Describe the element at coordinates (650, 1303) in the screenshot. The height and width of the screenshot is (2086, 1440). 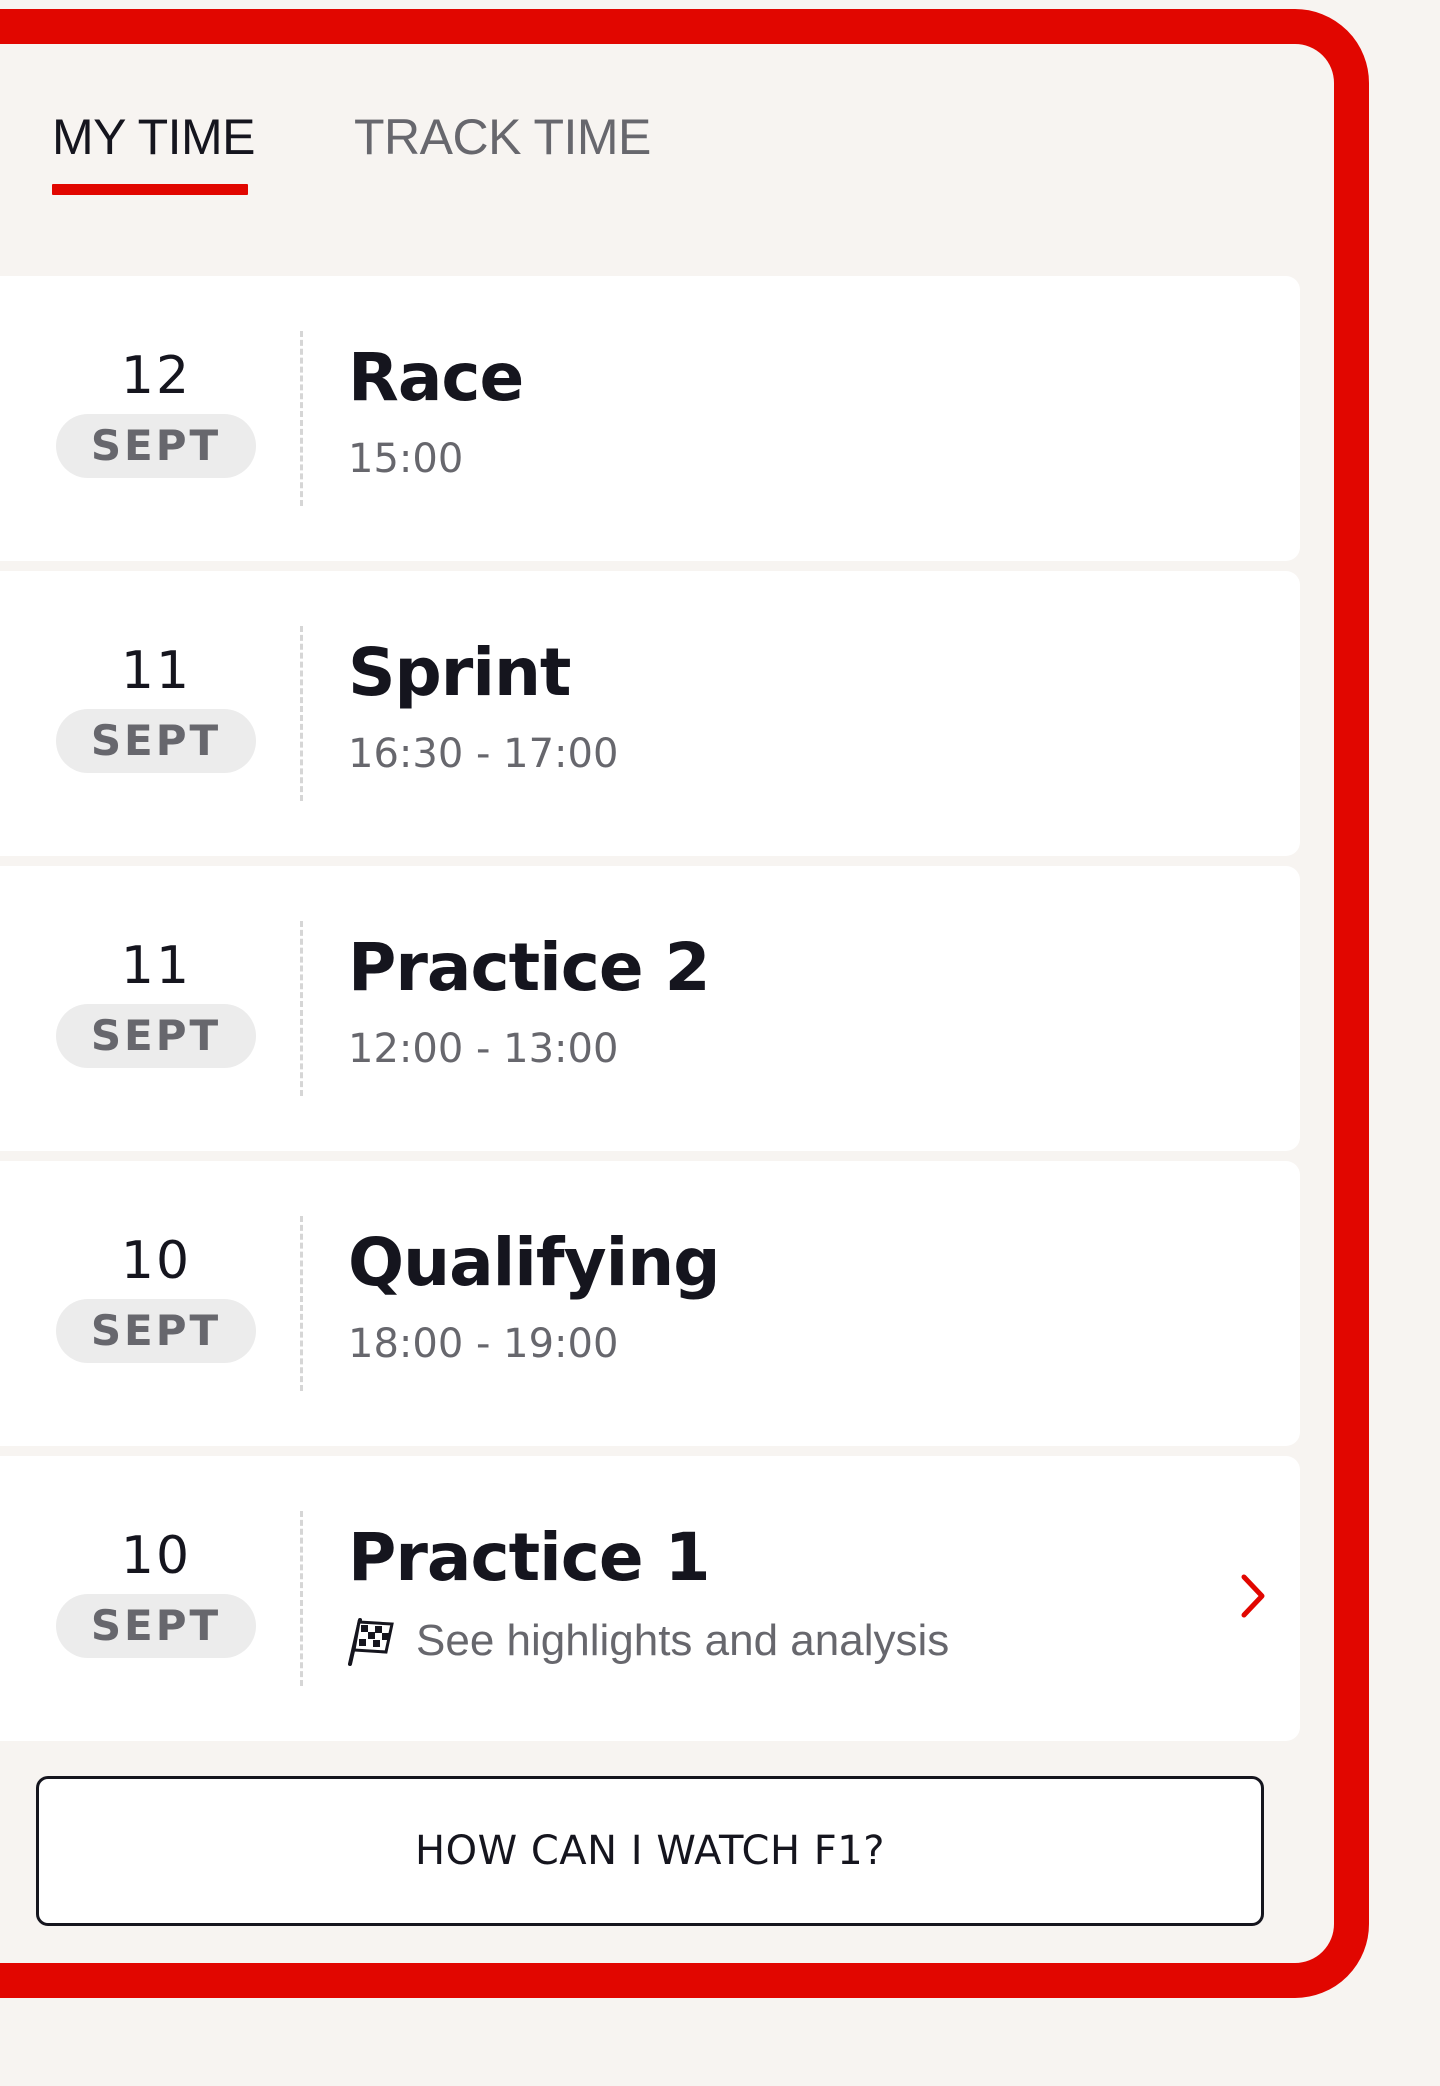
I see `session-card-qualifying: 10 SEPT Qualifying 18:00 - 19:00` at that location.